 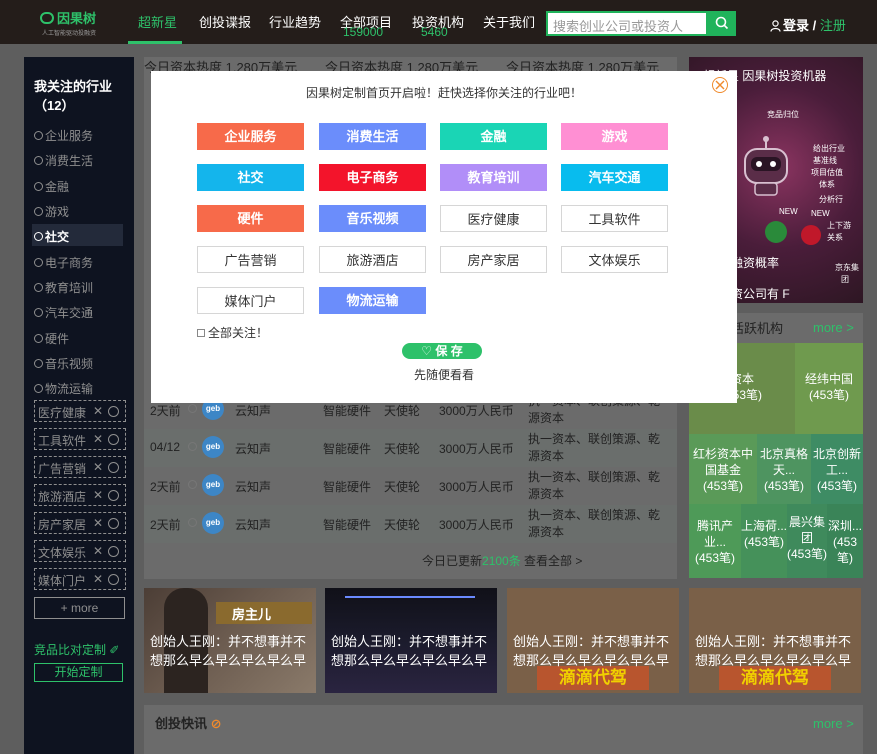 I want to click on login-link: 登录, so click(x=796, y=25).